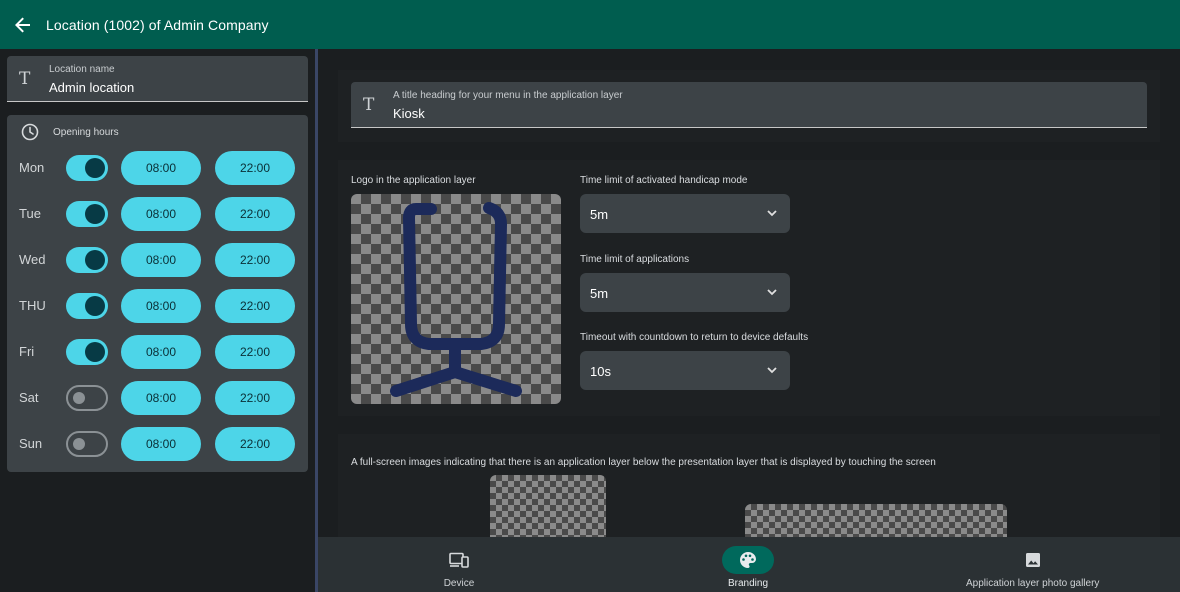 This screenshot has width=1180, height=592. Describe the element at coordinates (685, 292) in the screenshot. I see `app-limit-select: 5m` at that location.